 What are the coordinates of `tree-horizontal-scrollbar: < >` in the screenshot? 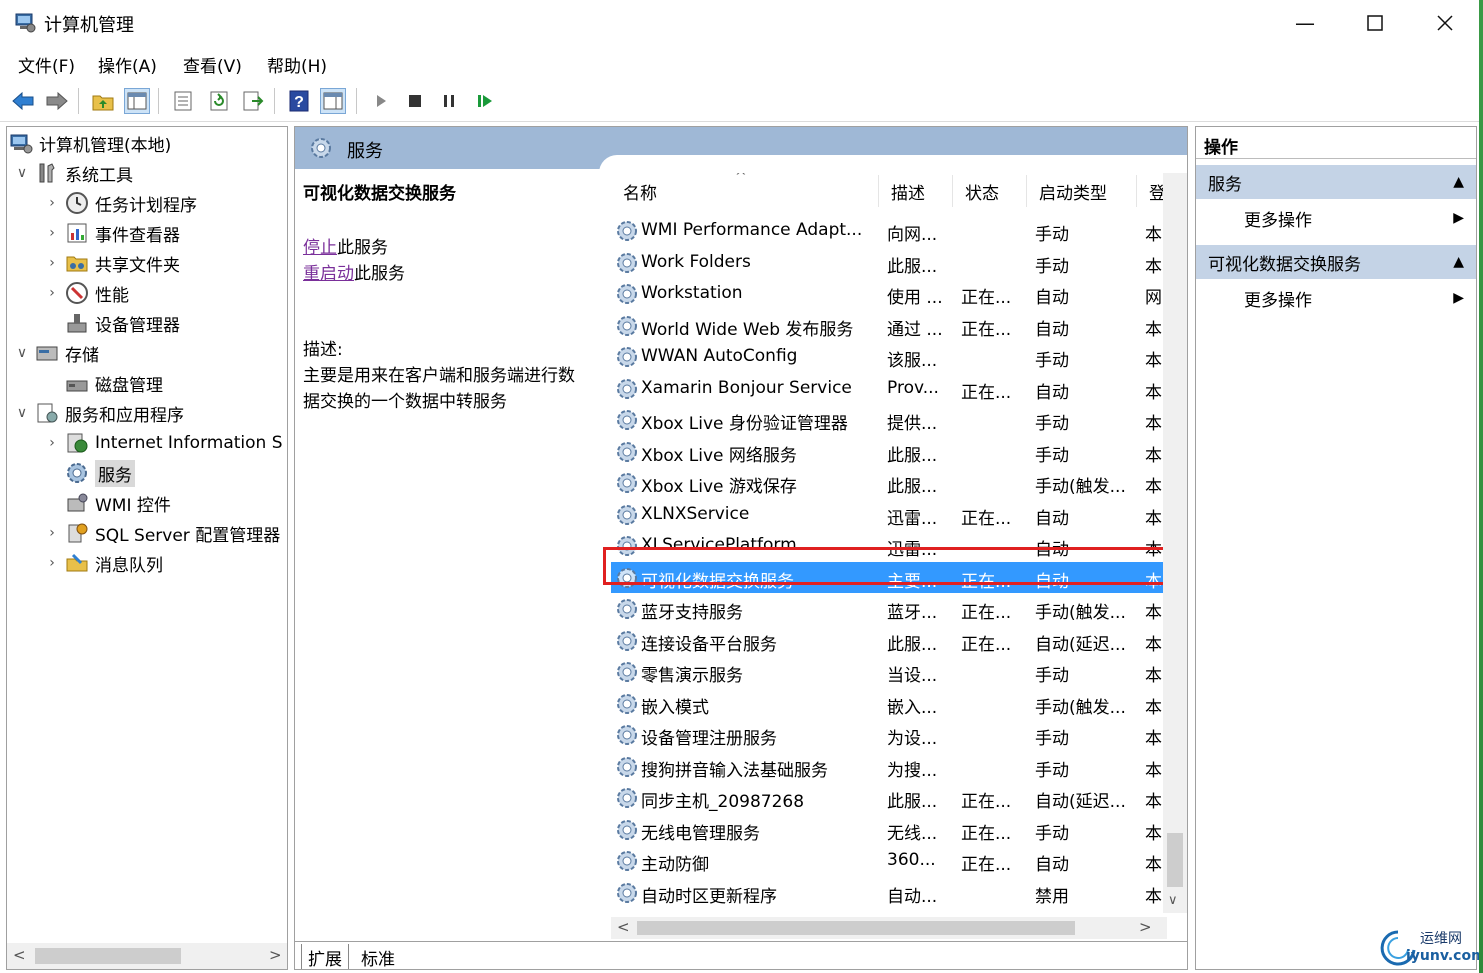 It's located at (147, 956).